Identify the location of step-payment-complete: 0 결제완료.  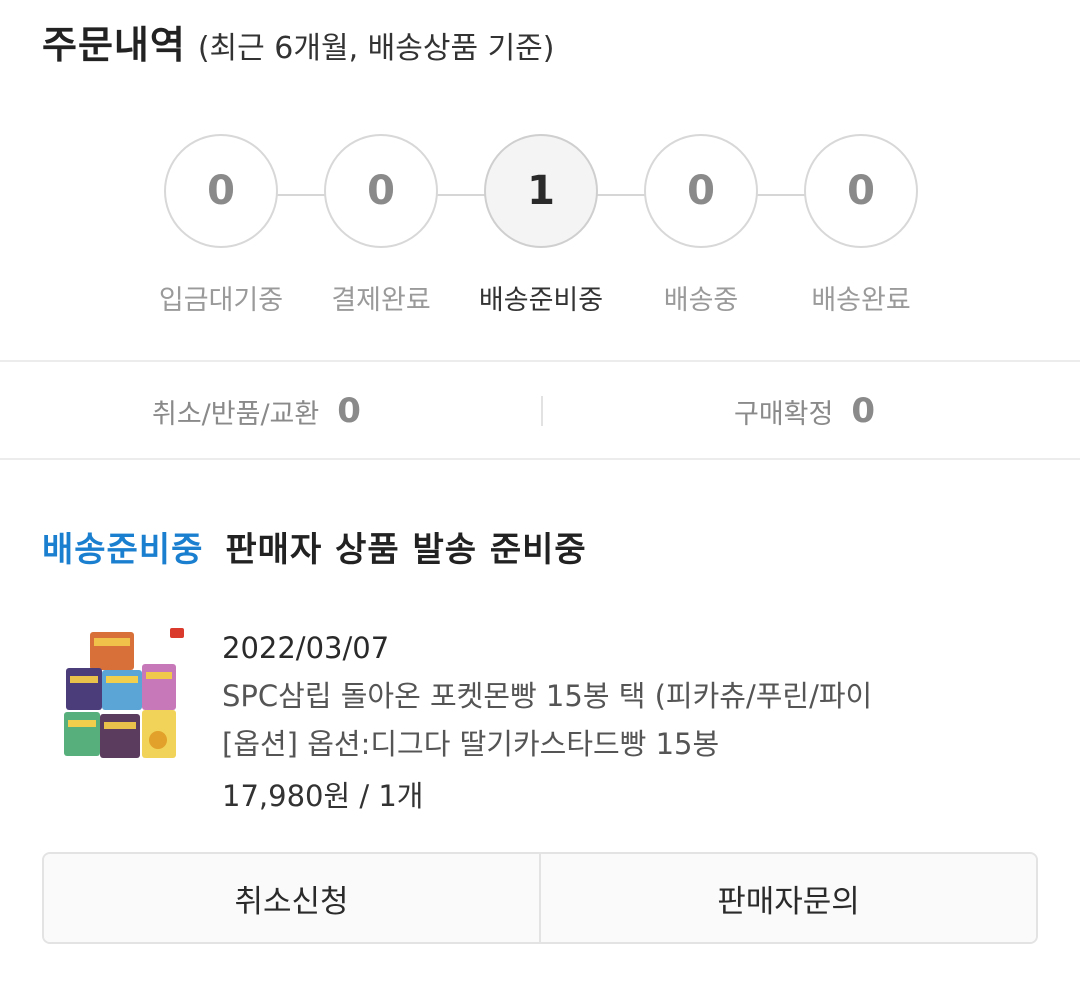
(381, 225).